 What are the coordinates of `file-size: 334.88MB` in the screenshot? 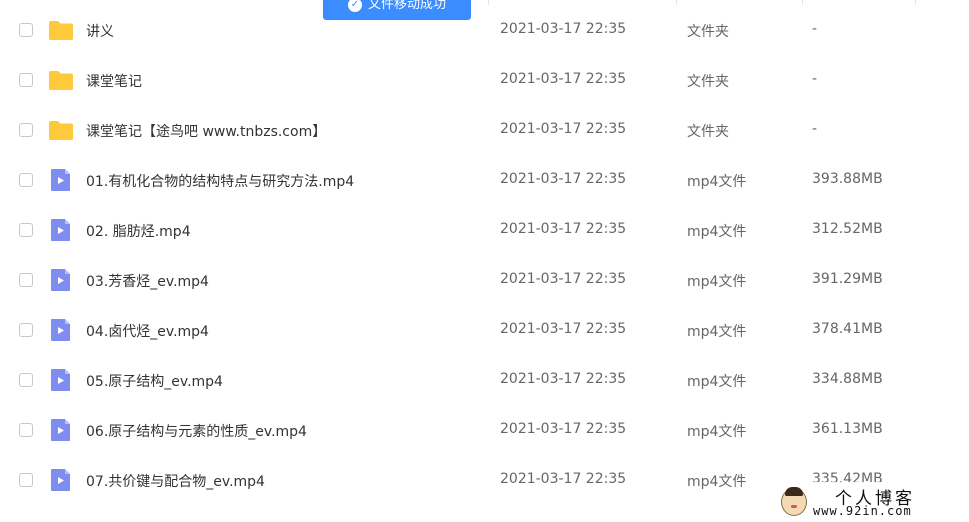 It's located at (847, 379).